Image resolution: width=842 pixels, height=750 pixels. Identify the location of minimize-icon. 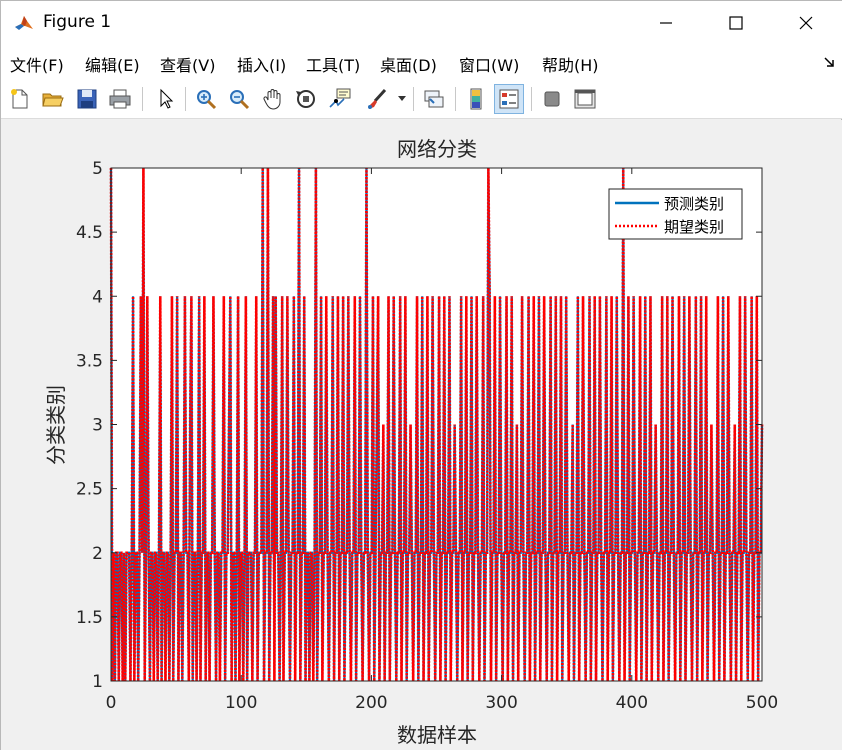
(666, 23).